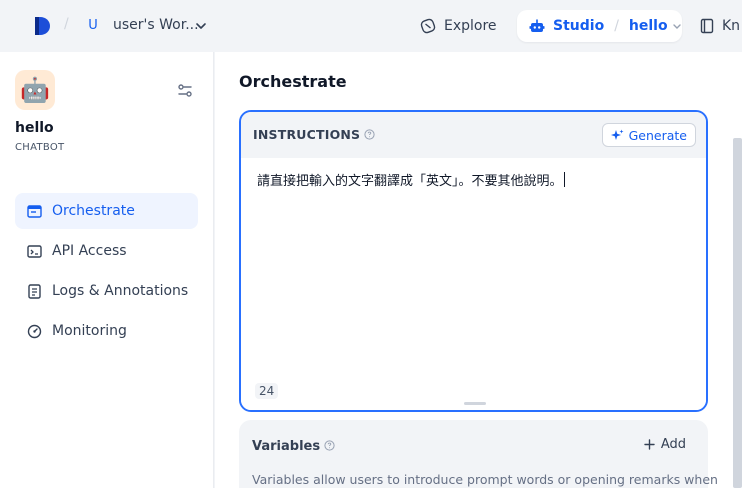  Describe the element at coordinates (720, 26) in the screenshot. I see `nav-knowledge: Kn` at that location.